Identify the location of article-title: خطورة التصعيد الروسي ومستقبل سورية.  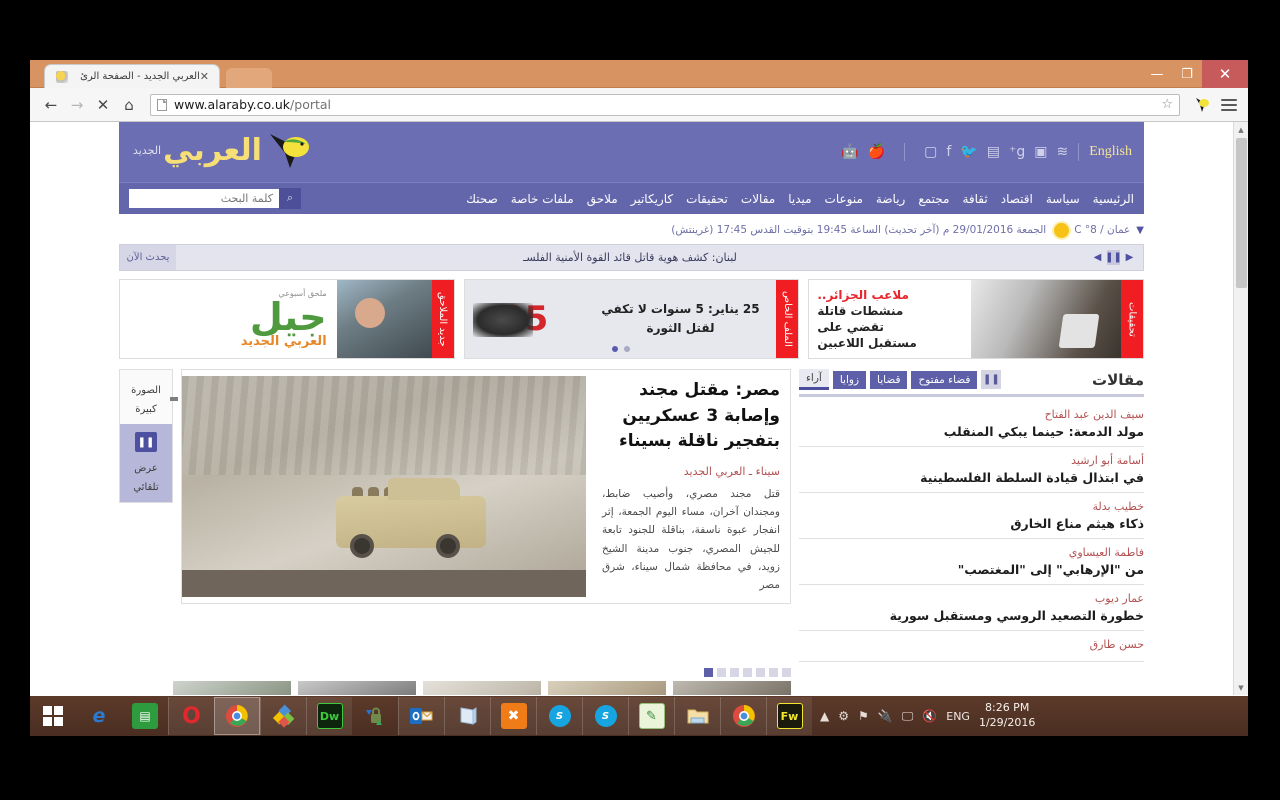
(971, 615).